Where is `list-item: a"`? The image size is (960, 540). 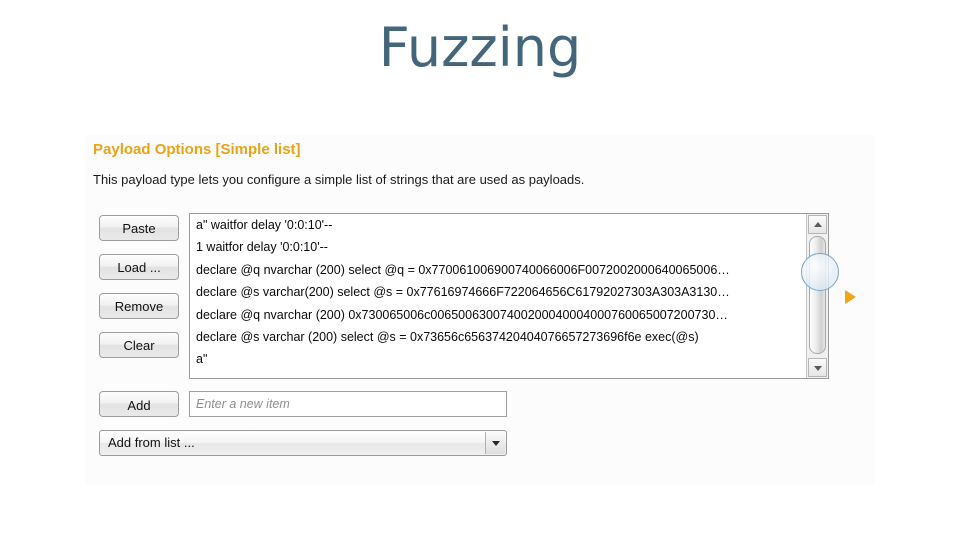
list-item: a" is located at coordinates (498, 359).